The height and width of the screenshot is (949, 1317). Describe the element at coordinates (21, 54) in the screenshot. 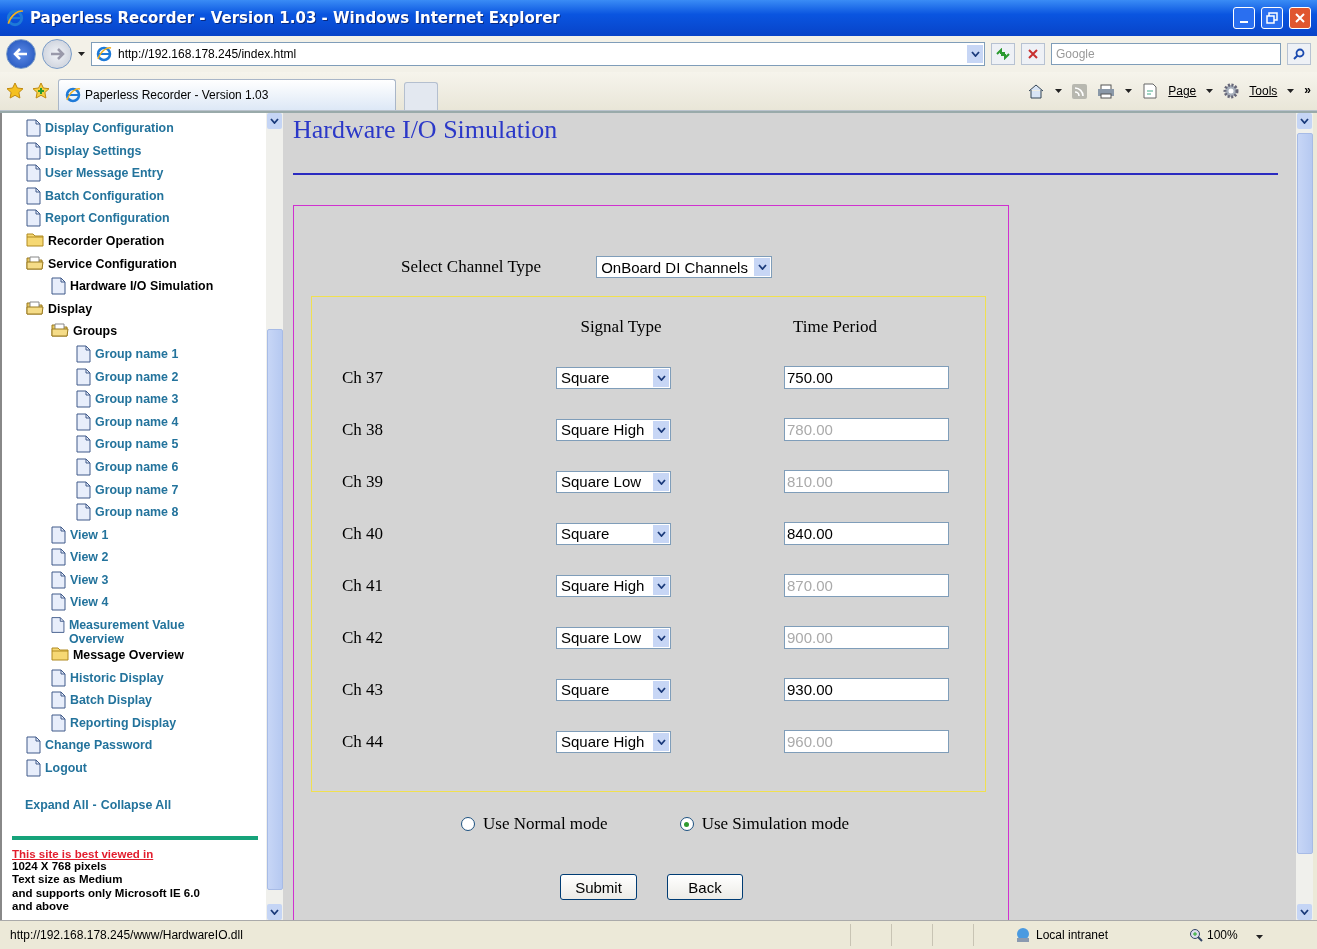

I see `back-button` at that location.